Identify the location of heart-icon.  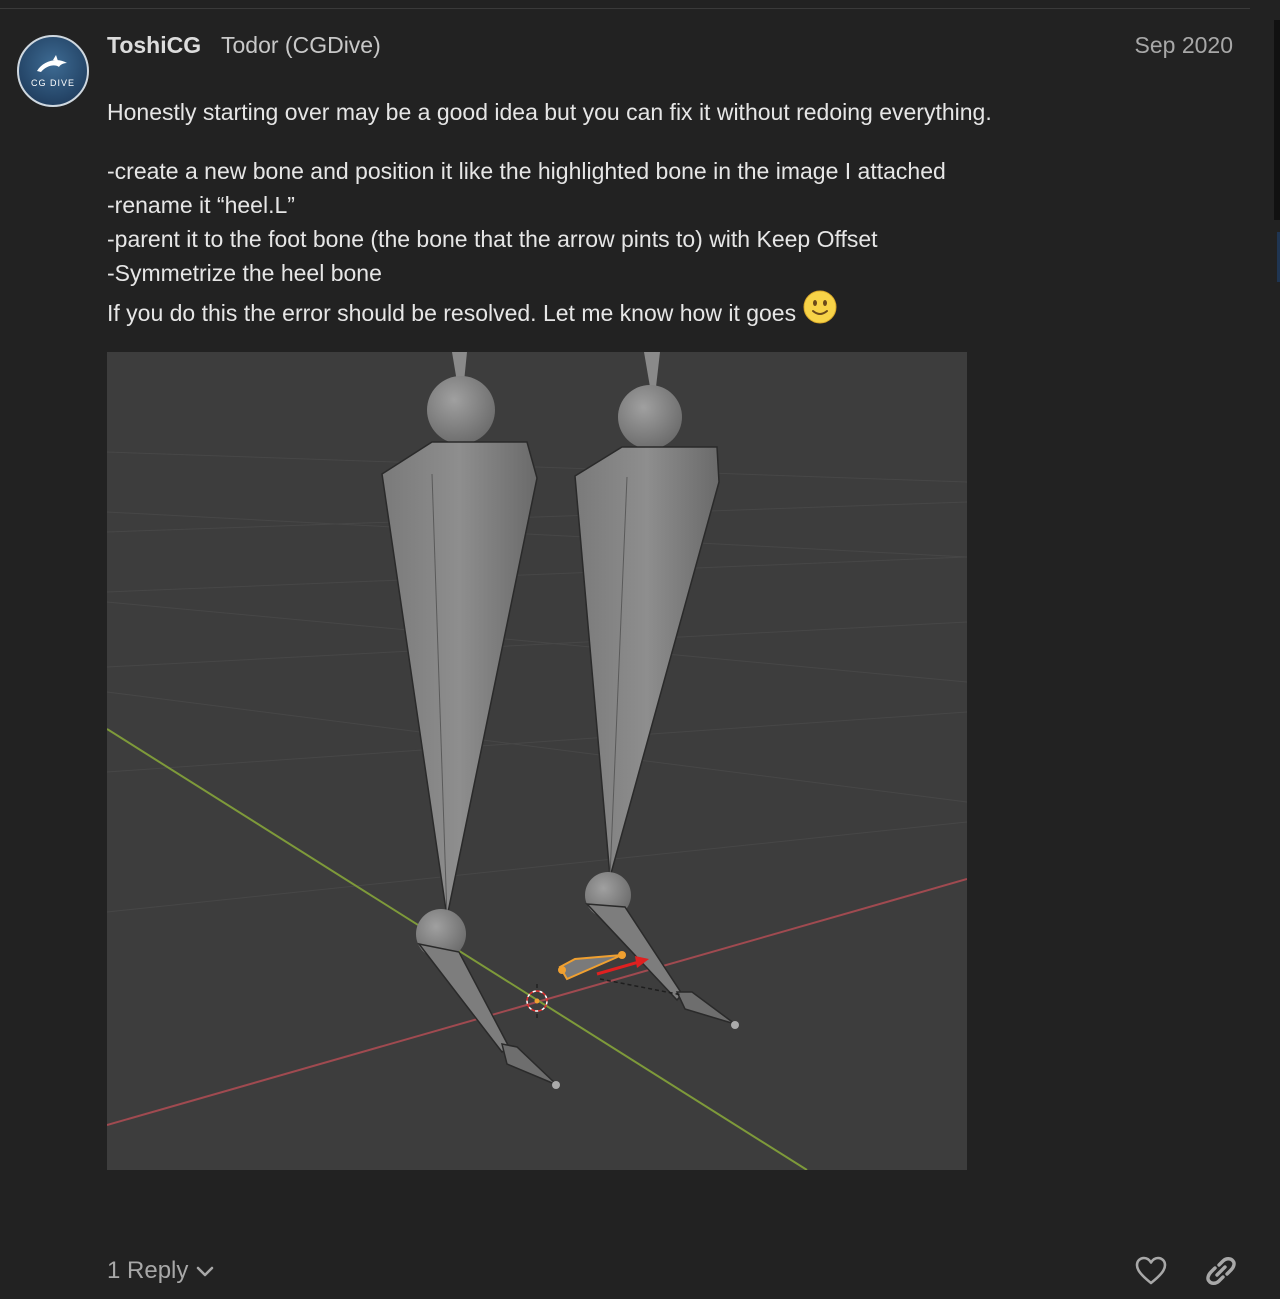
(1151, 1270).